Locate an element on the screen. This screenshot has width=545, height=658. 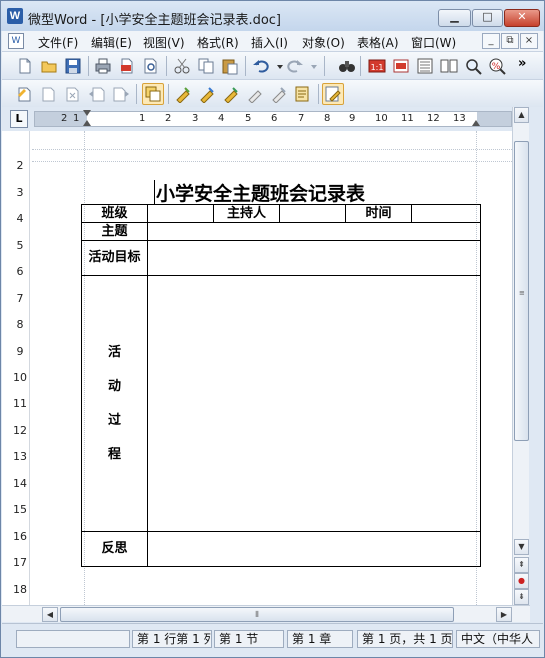
menu-view: 视图(V) is located at coordinates (164, 42).